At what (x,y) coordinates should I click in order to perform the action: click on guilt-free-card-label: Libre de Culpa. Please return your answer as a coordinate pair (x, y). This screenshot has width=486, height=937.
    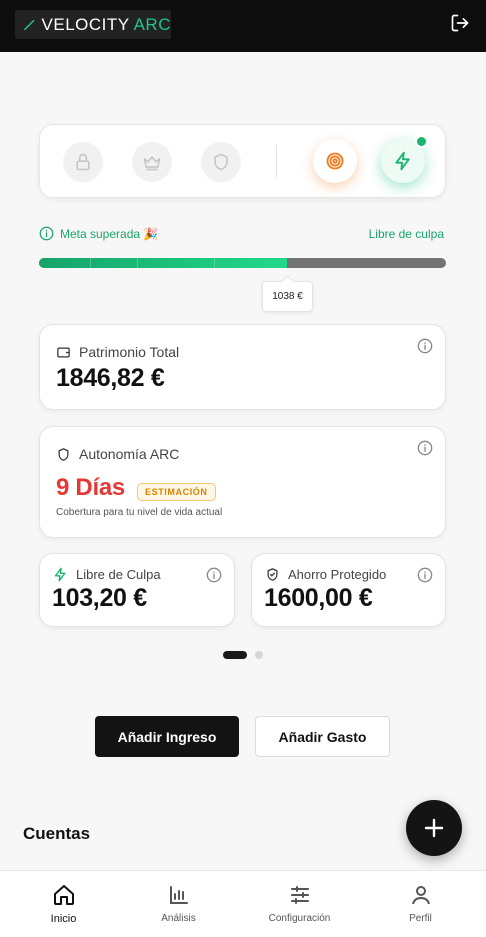
    Looking at the image, I should click on (107, 574).